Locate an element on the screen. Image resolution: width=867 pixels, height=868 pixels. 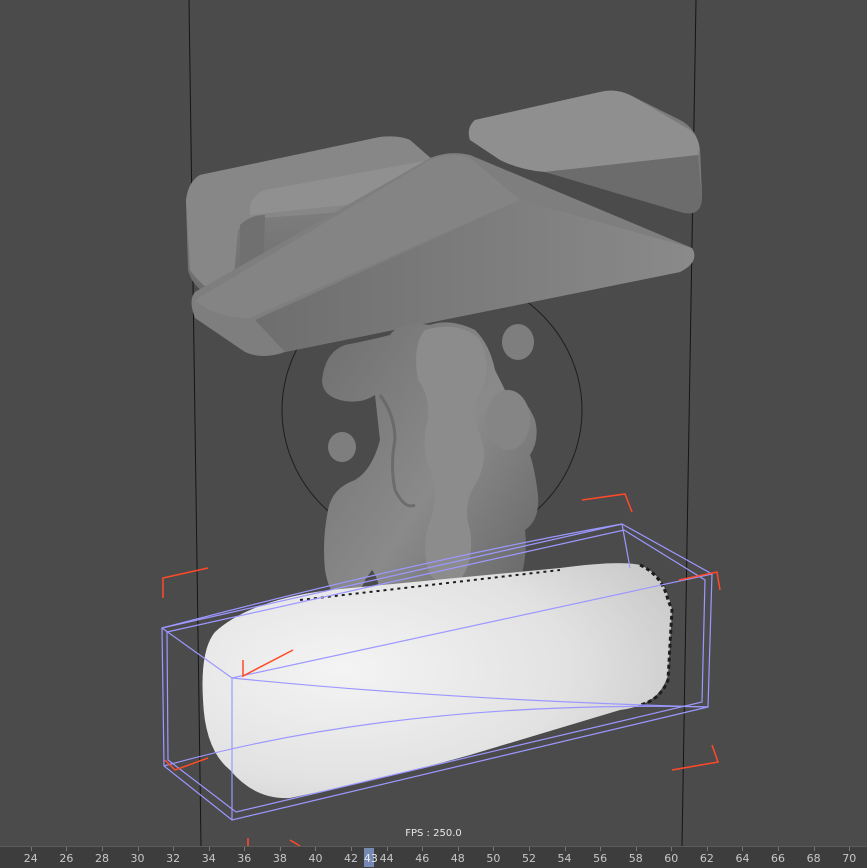
timeline-frame-label: 64 is located at coordinates (742, 858).